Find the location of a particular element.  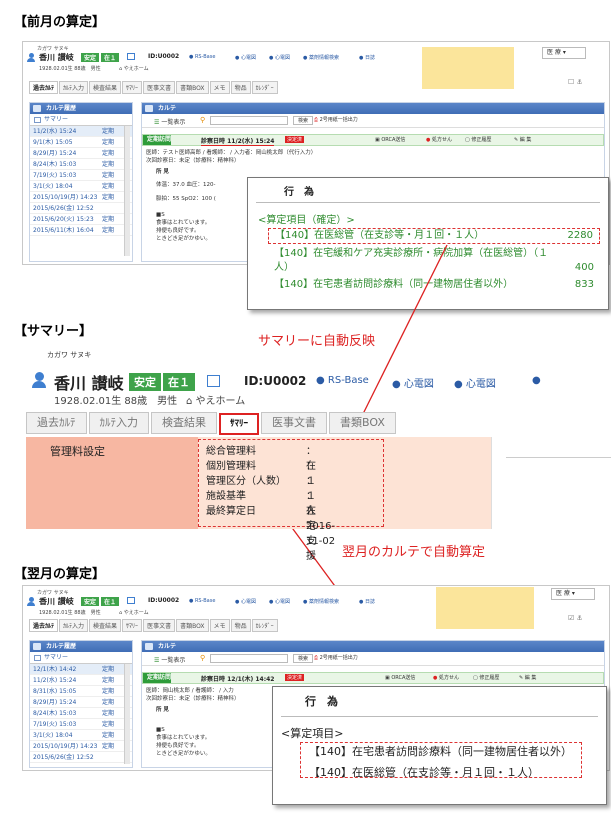

patient-facility-large: ⌂ やえホーム is located at coordinates (216, 401).